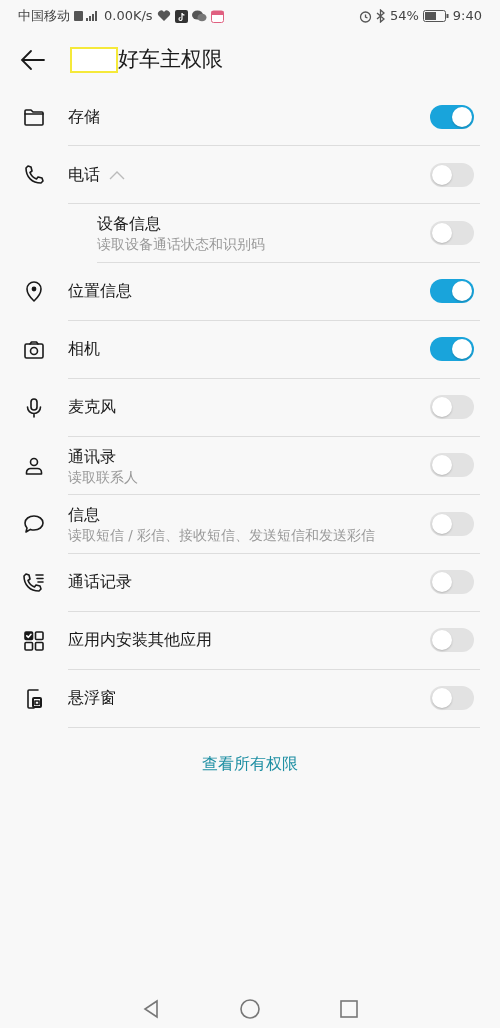 Image resolution: width=500 pixels, height=1028 pixels. Describe the element at coordinates (435, 16) in the screenshot. I see `battery-icon` at that location.